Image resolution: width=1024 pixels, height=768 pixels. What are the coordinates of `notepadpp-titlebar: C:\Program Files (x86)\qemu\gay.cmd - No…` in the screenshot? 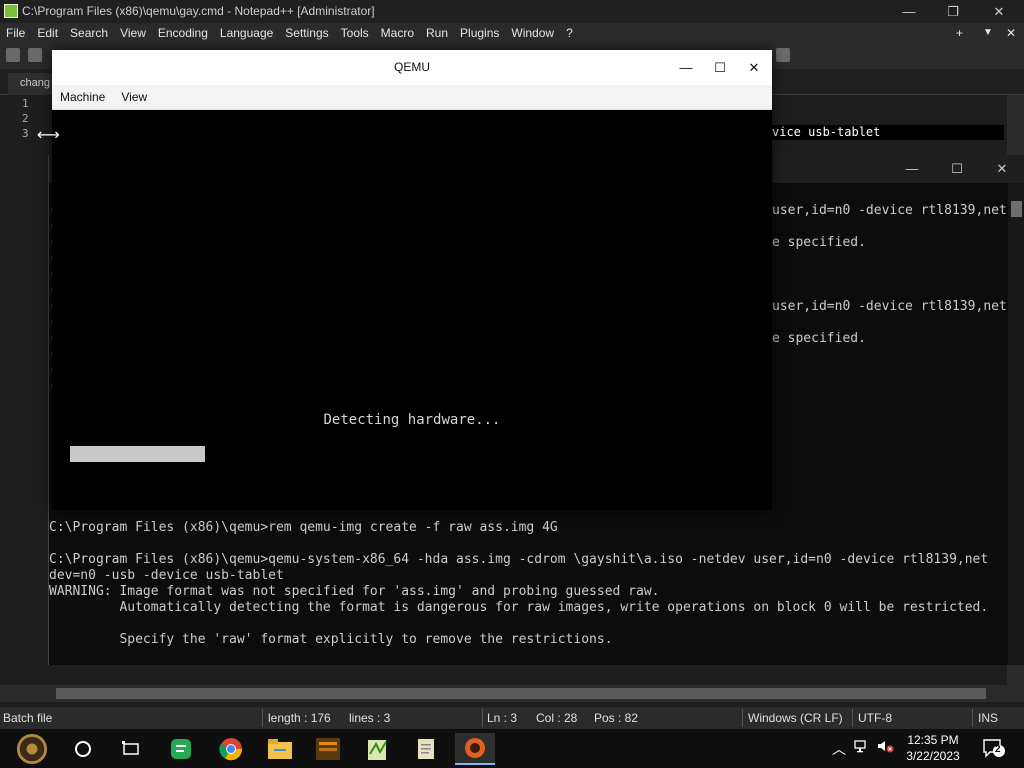 It's located at (512, 11).